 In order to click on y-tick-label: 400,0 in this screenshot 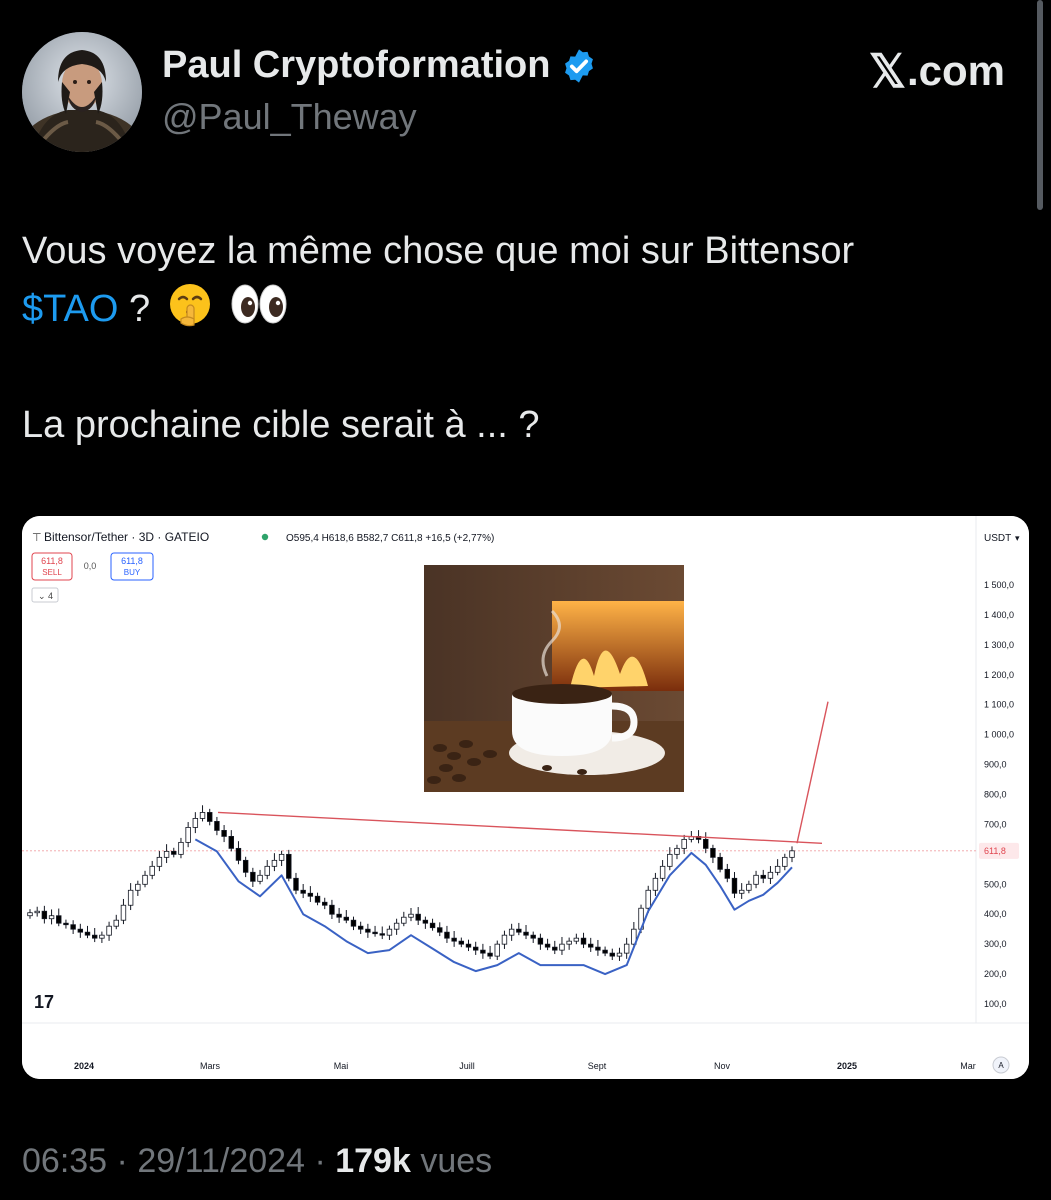, I will do `click(995, 914)`.